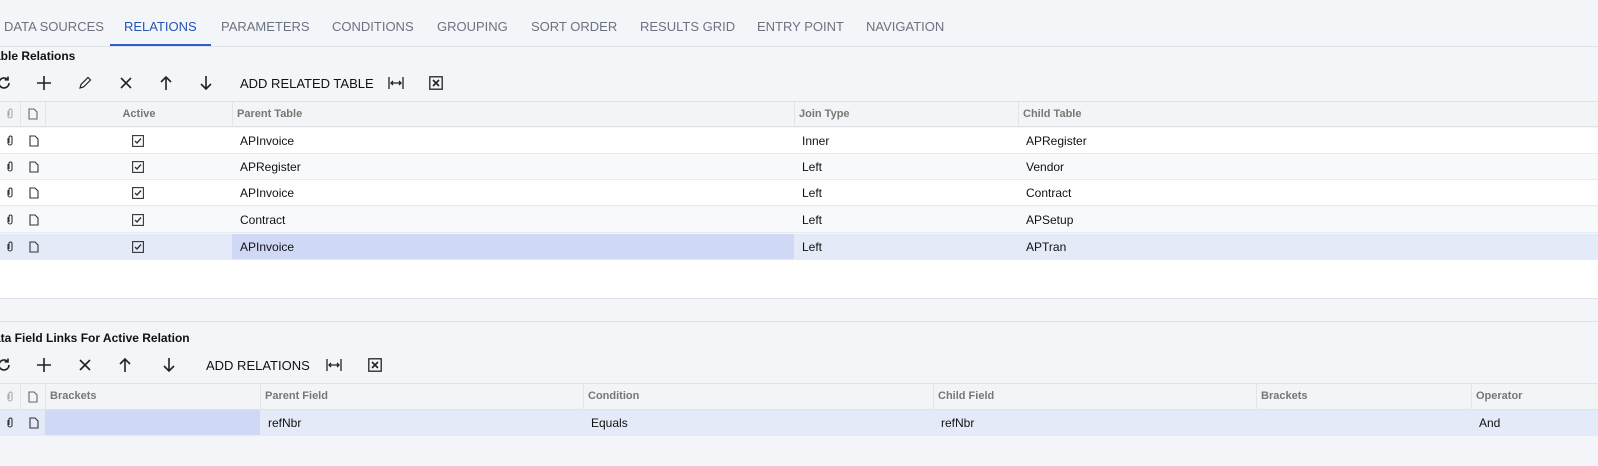  Describe the element at coordinates (1308, 166) in the screenshot. I see `child-table-cell: Vendor` at that location.